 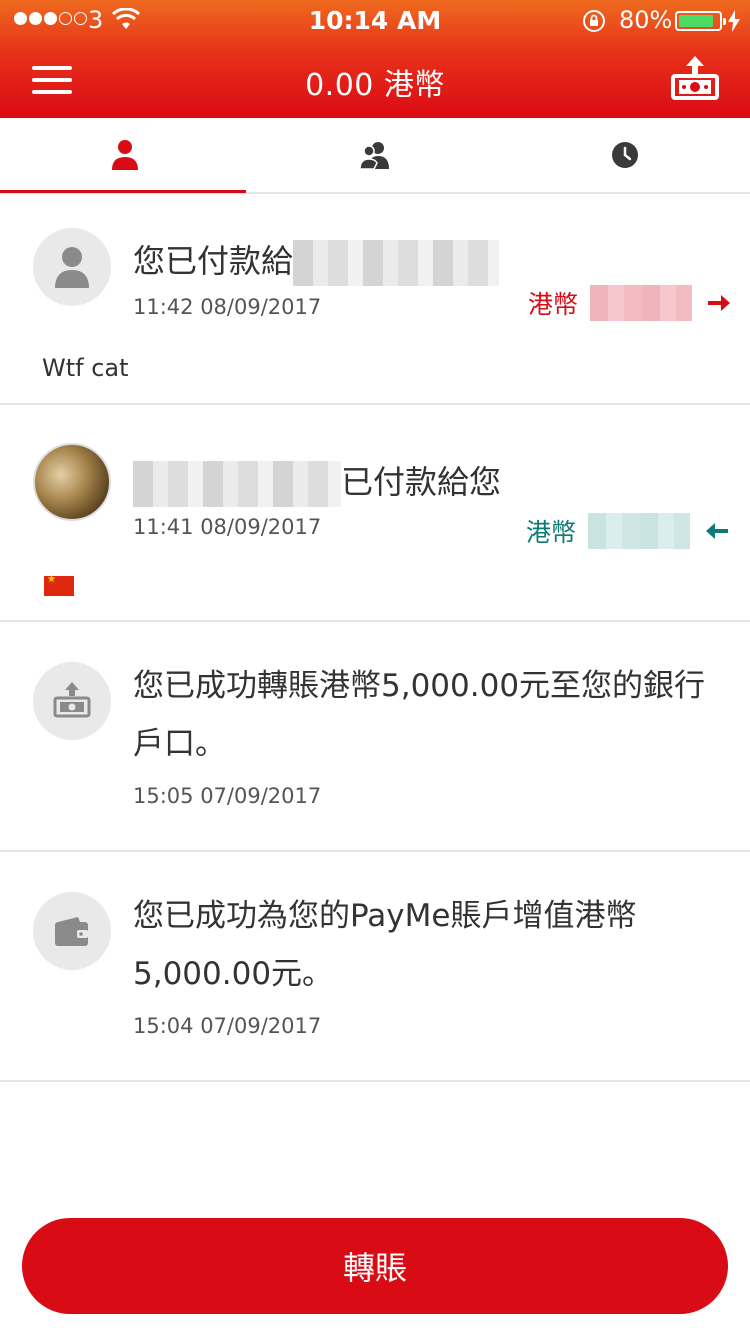 What do you see at coordinates (227, 796) in the screenshot?
I see `feed-timestamp: 15:05 07/09/2017` at bounding box center [227, 796].